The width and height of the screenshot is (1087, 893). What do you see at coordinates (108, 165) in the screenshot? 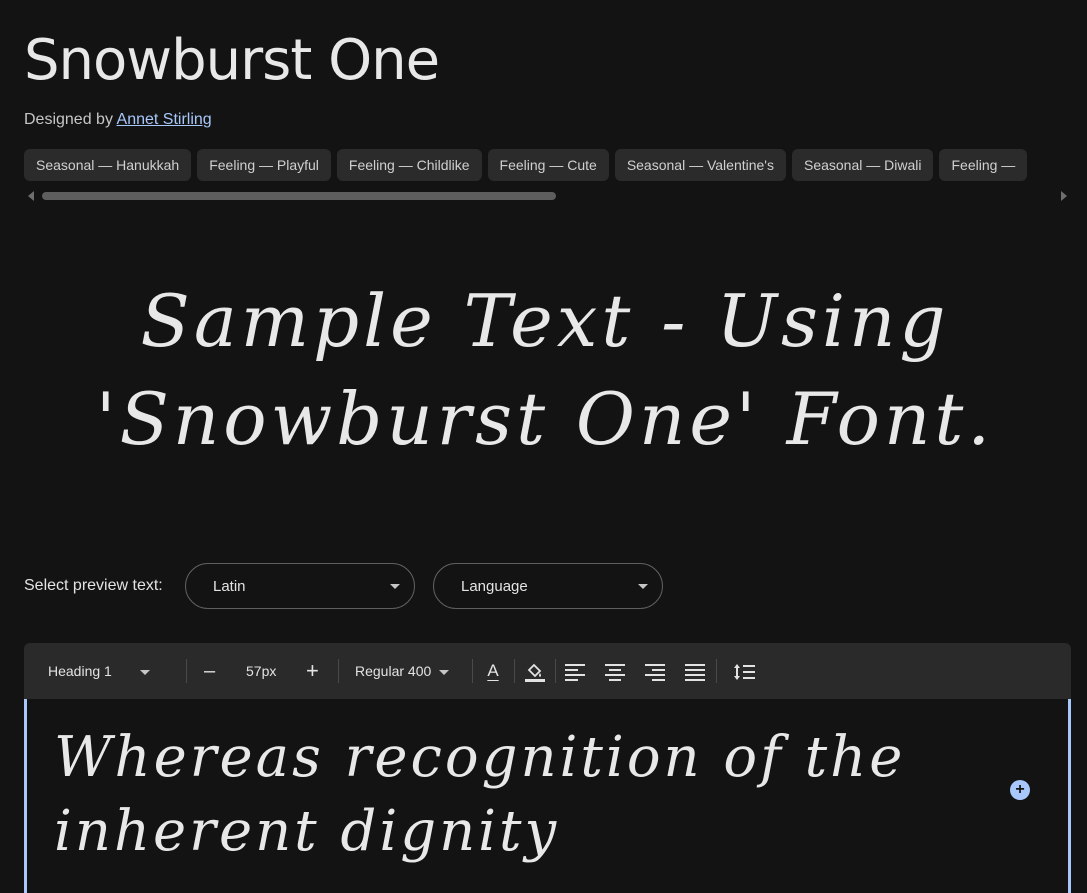
I see `tag-chip: Seasonal — Hanukkah` at bounding box center [108, 165].